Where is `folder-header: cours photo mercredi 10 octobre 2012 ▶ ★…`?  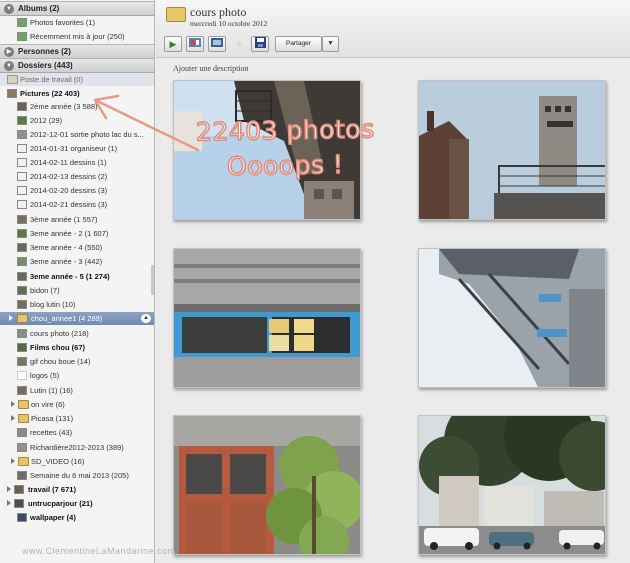 folder-header: cours photo mercredi 10 octobre 2012 ▶ ★… is located at coordinates (393, 29).